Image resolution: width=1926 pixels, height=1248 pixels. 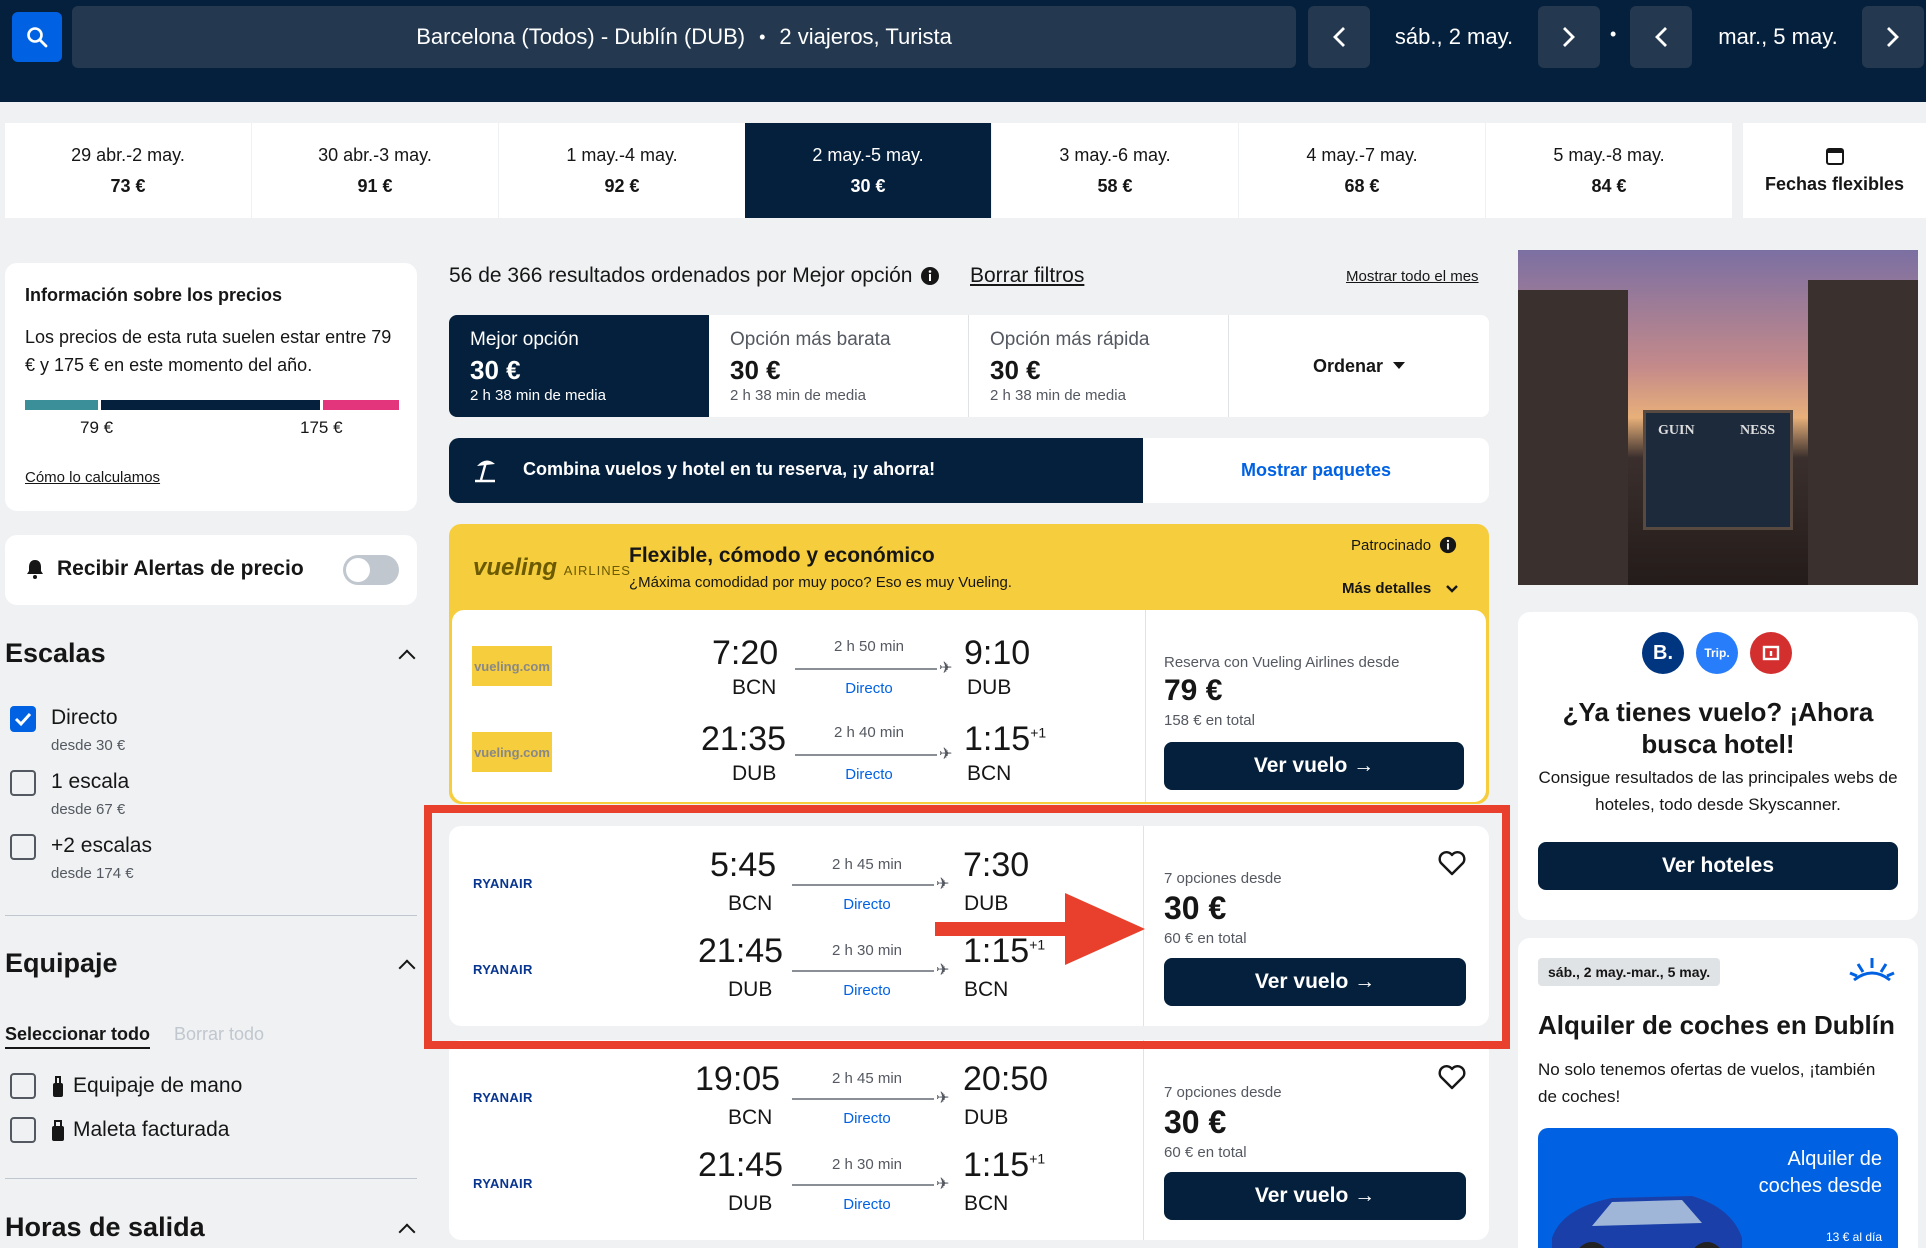 What do you see at coordinates (863, 1185) in the screenshot?
I see `route-line` at bounding box center [863, 1185].